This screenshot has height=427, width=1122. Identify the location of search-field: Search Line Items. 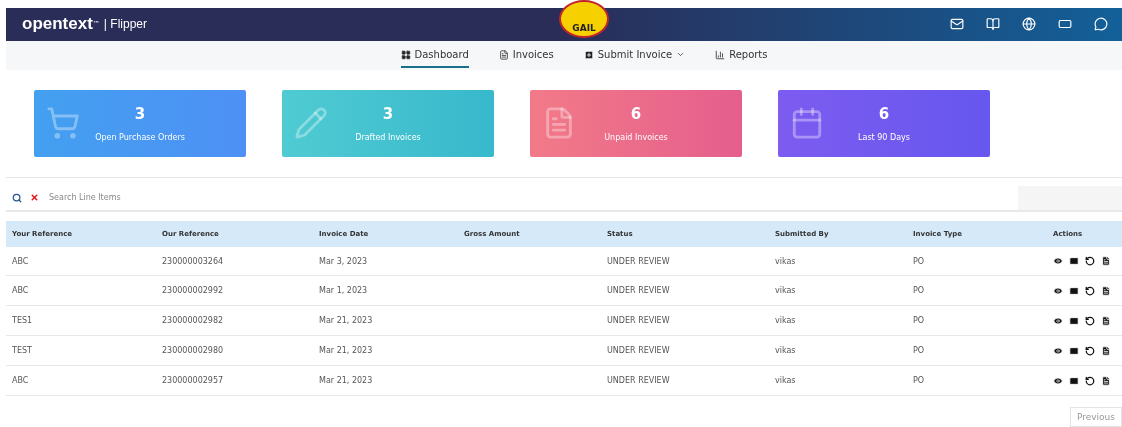
(532, 198).